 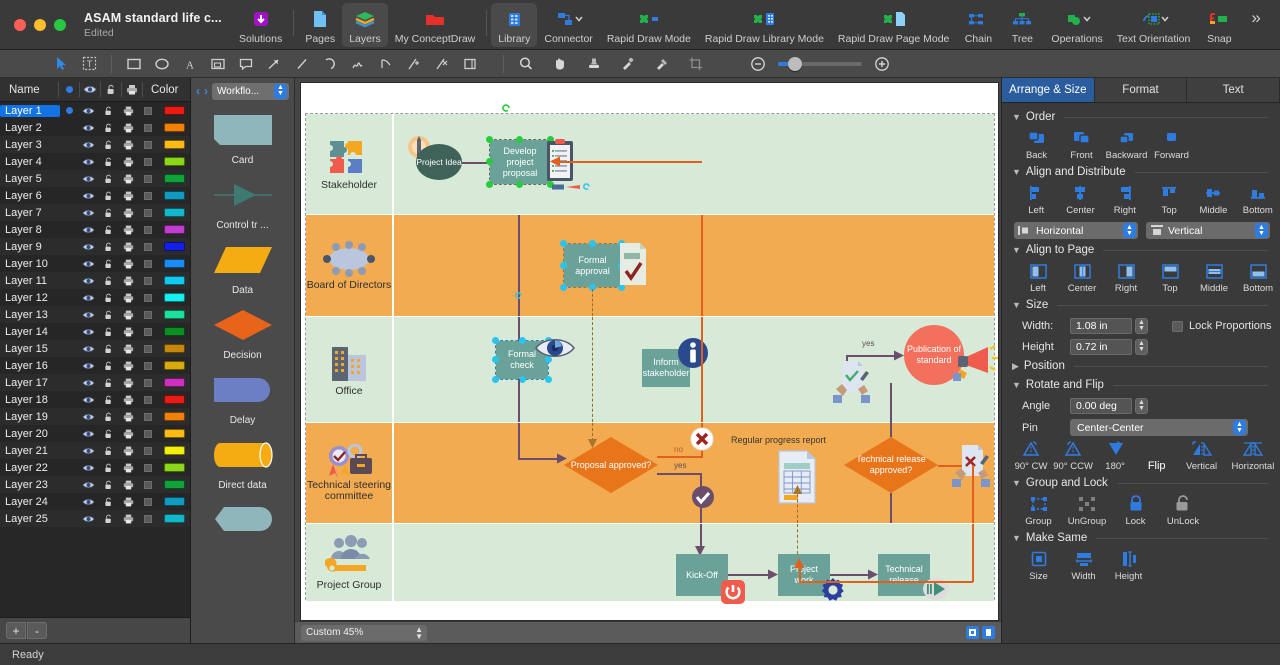 What do you see at coordinates (891, 508) in the screenshot?
I see `connector-release-down` at bounding box center [891, 508].